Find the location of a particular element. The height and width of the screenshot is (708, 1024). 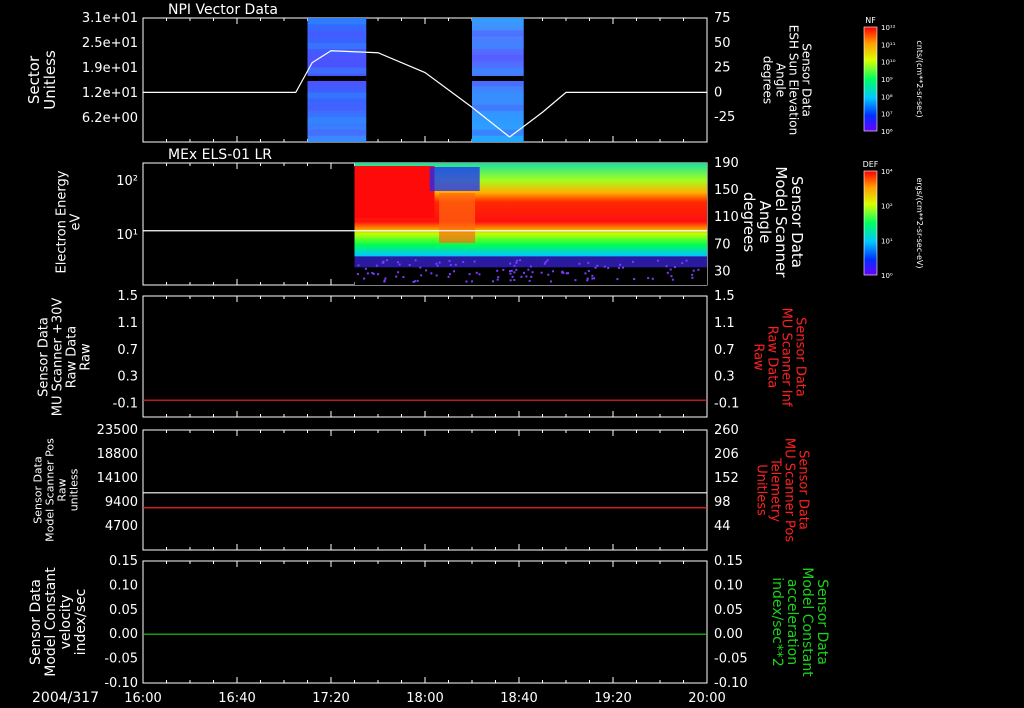

colorbar-nf-unit-text: cnts/(cm**2-sr-sec) is located at coordinates (919, 78).